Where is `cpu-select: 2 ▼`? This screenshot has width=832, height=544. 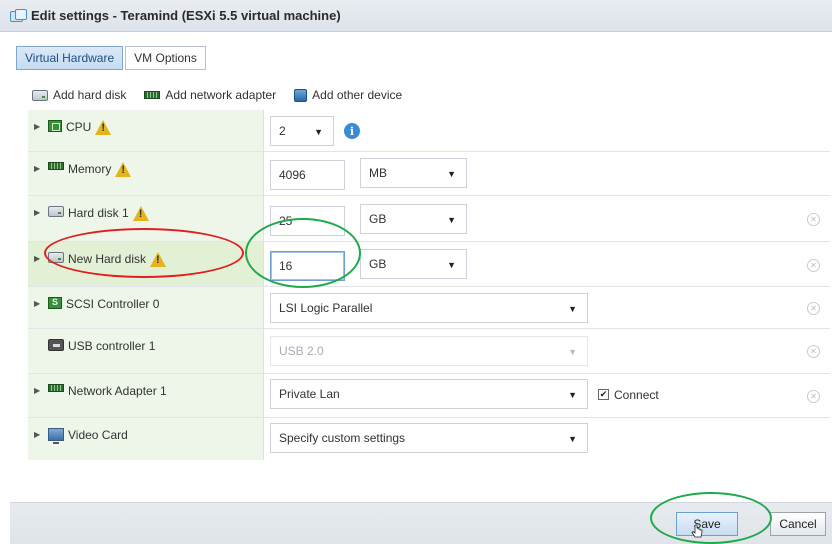 cpu-select: 2 ▼ is located at coordinates (302, 131).